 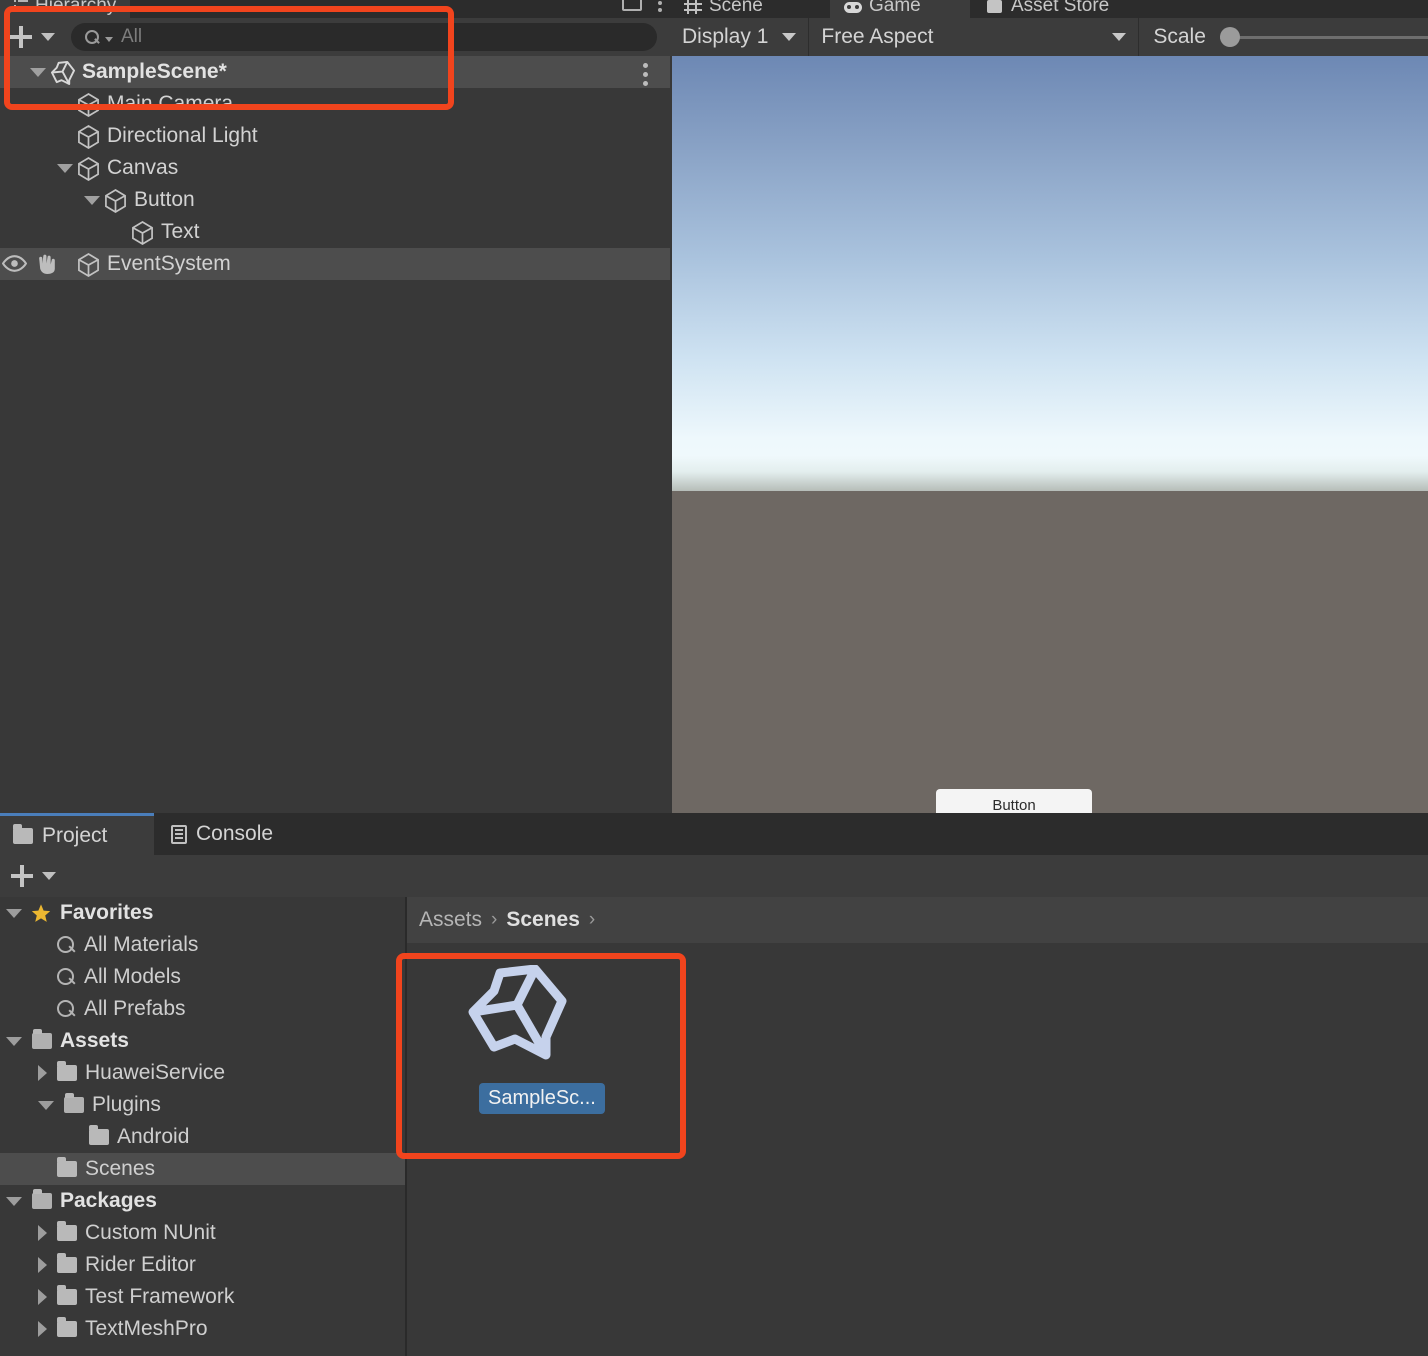 I want to click on tab-console: Console, so click(x=254, y=834).